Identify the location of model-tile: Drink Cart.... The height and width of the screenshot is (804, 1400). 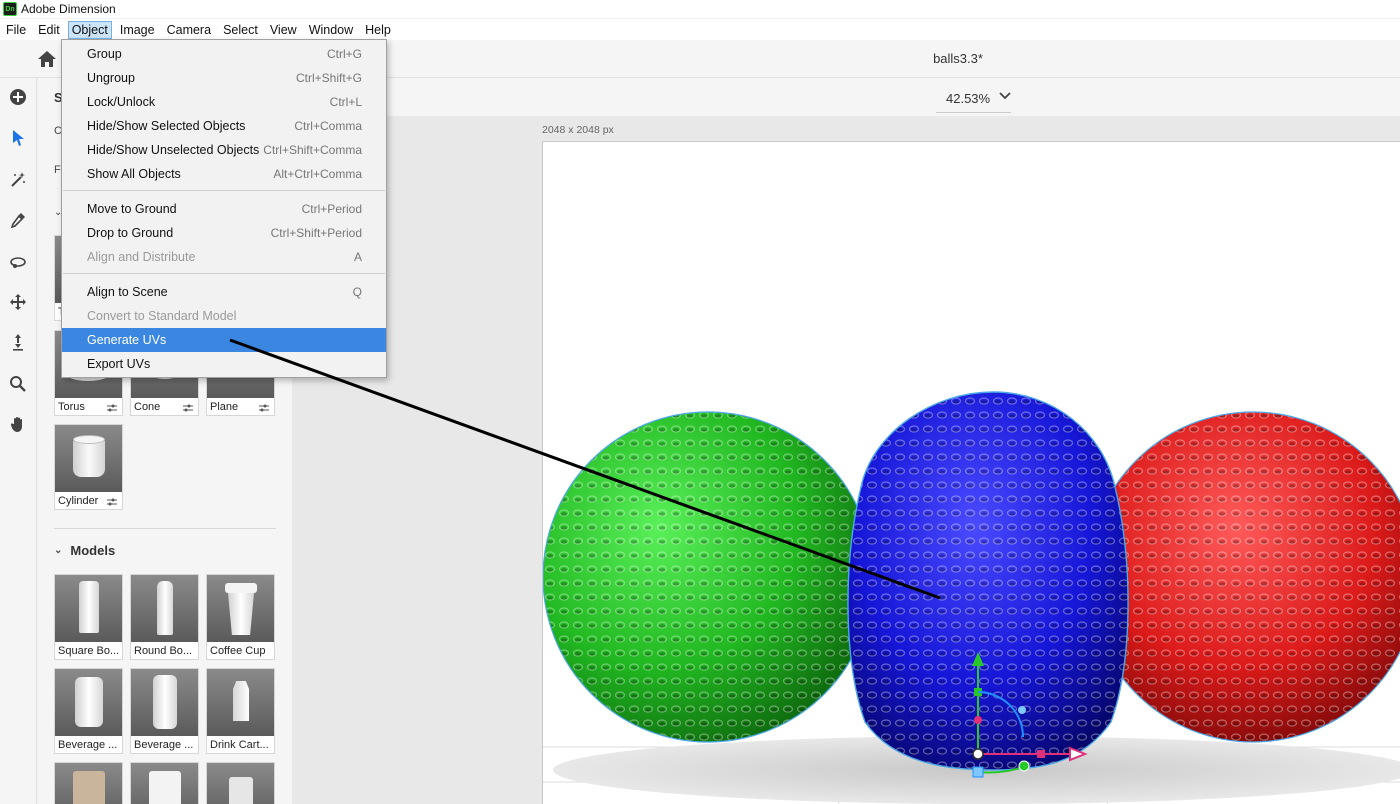
(240, 711).